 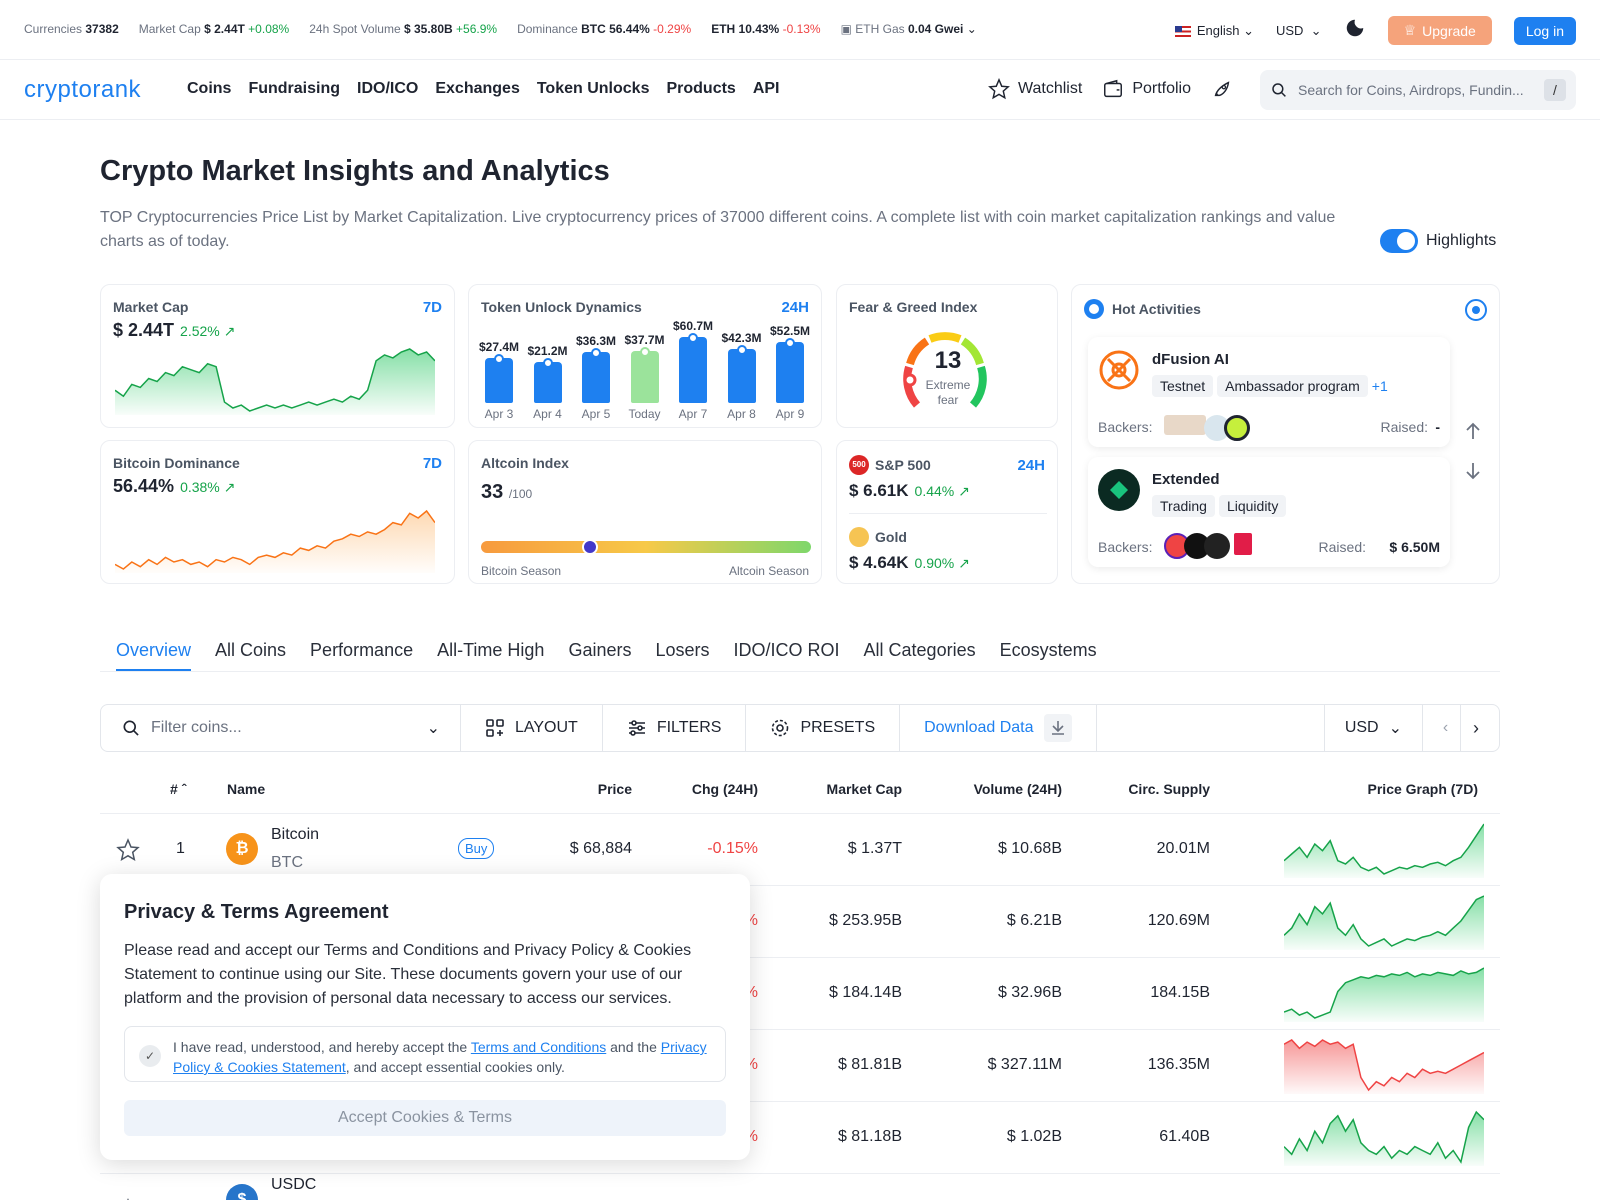 I want to click on fear-greed-card: Fear & Greed Index 13 Extreme fear, so click(x=947, y=356).